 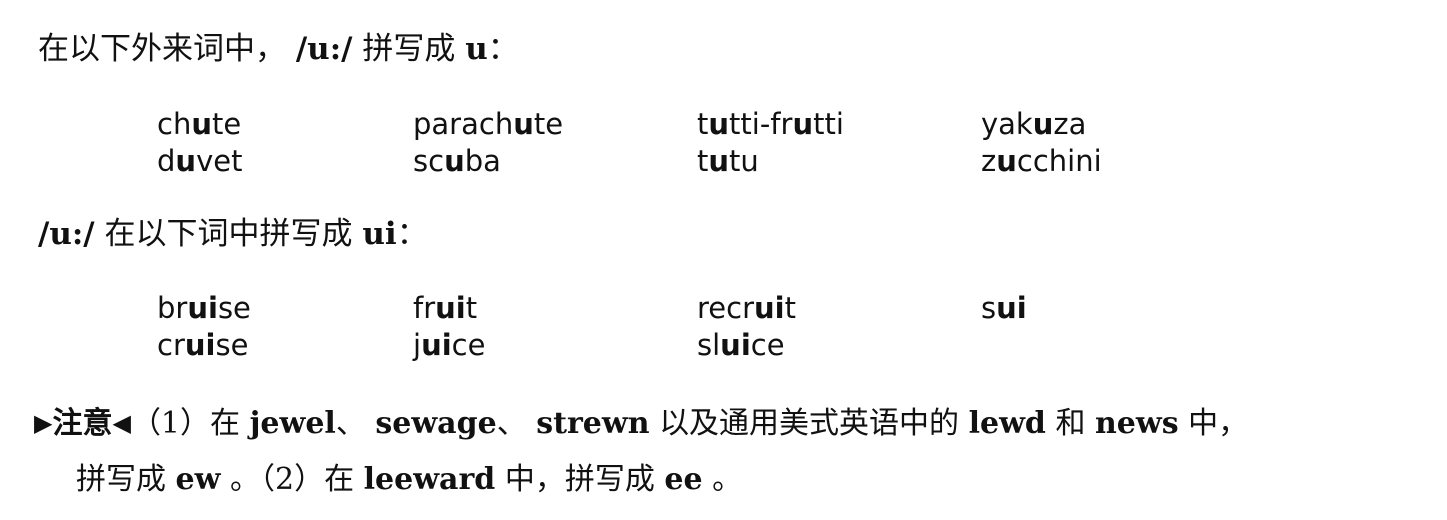 I want to click on example-word: duvet, so click(x=199, y=161).